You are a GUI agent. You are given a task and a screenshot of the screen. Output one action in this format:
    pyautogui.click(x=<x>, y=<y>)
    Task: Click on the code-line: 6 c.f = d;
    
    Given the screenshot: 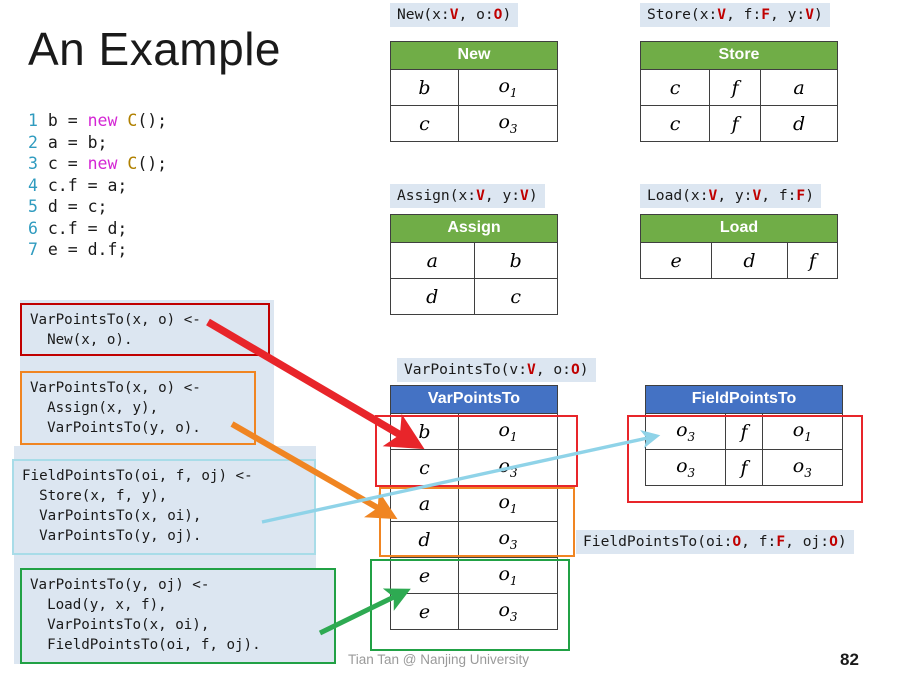 What is the action you would take?
    pyautogui.click(x=97, y=229)
    